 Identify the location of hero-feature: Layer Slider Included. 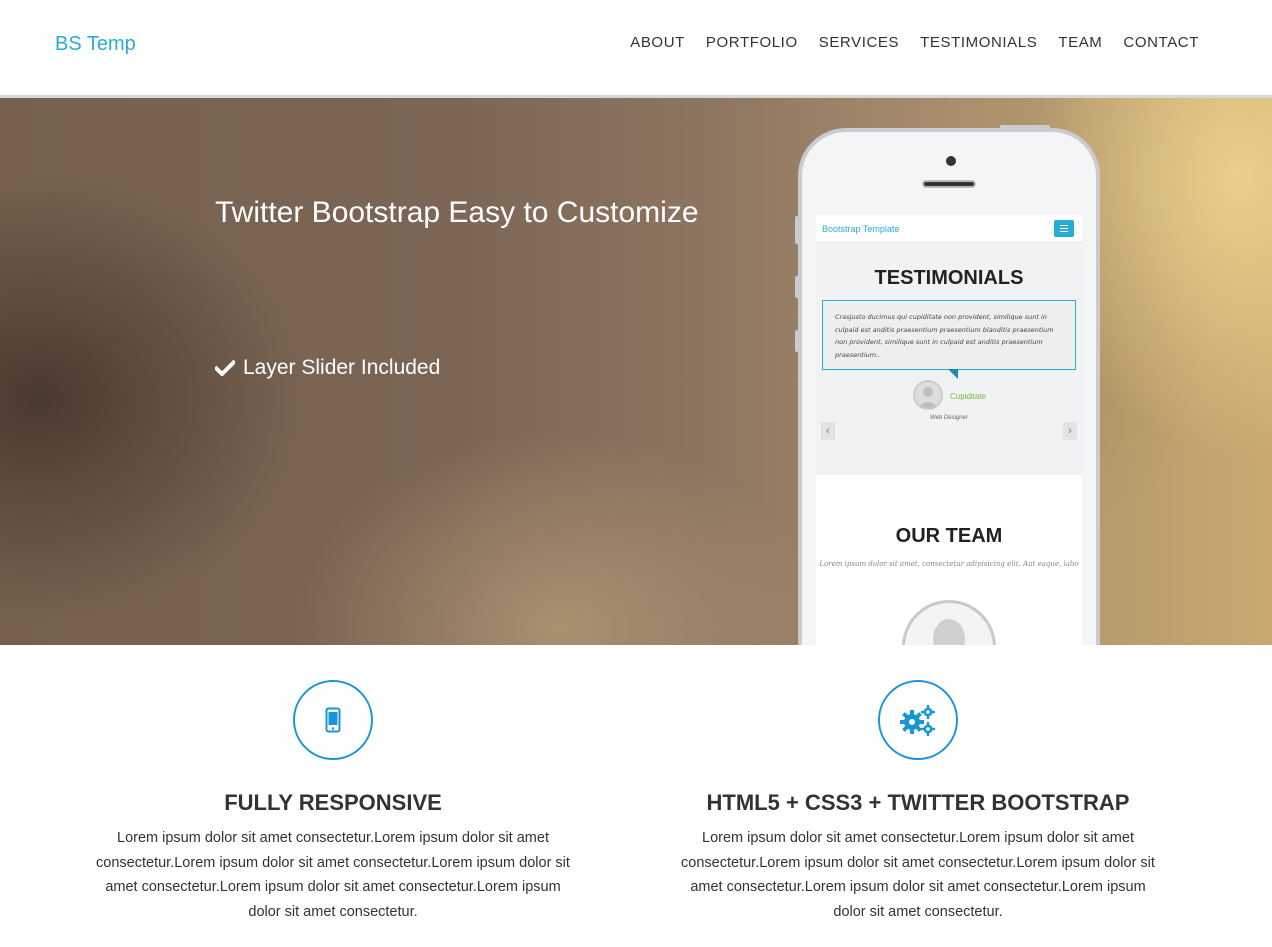
(327, 368).